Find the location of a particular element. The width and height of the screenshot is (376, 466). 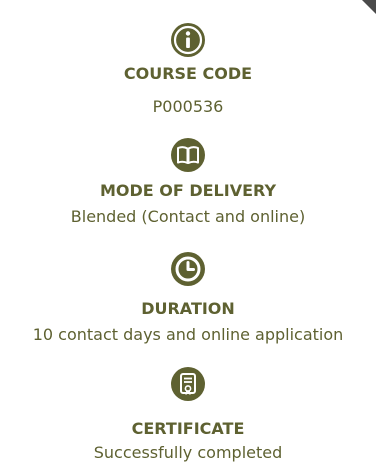

mode-of-delivery-heading: MODE OF DELIVERY is located at coordinates (188, 190).